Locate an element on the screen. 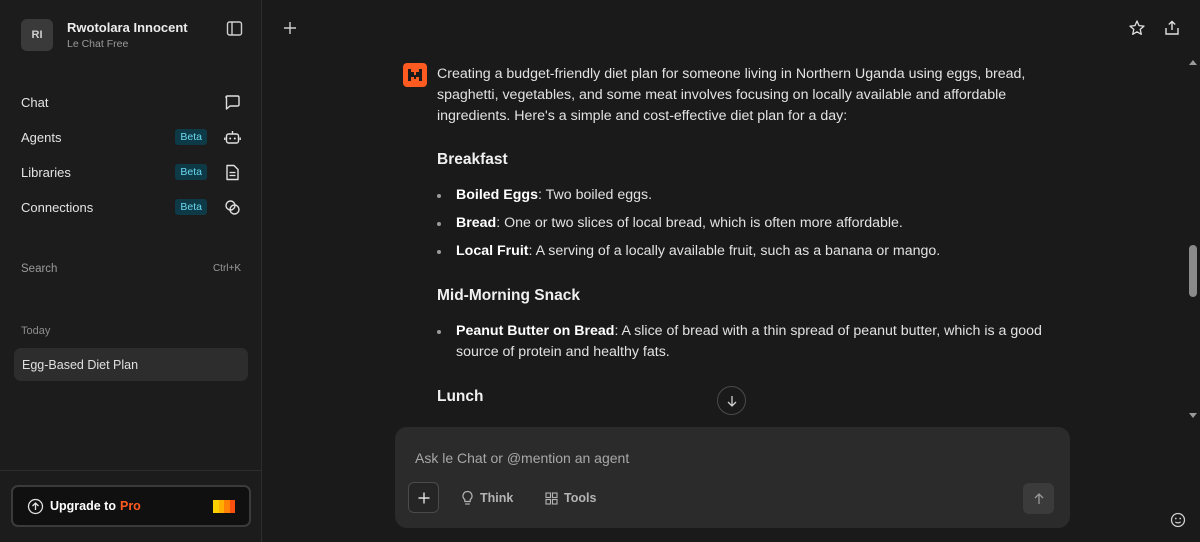 This screenshot has width=1200, height=542. document-icon is located at coordinates (232, 172).